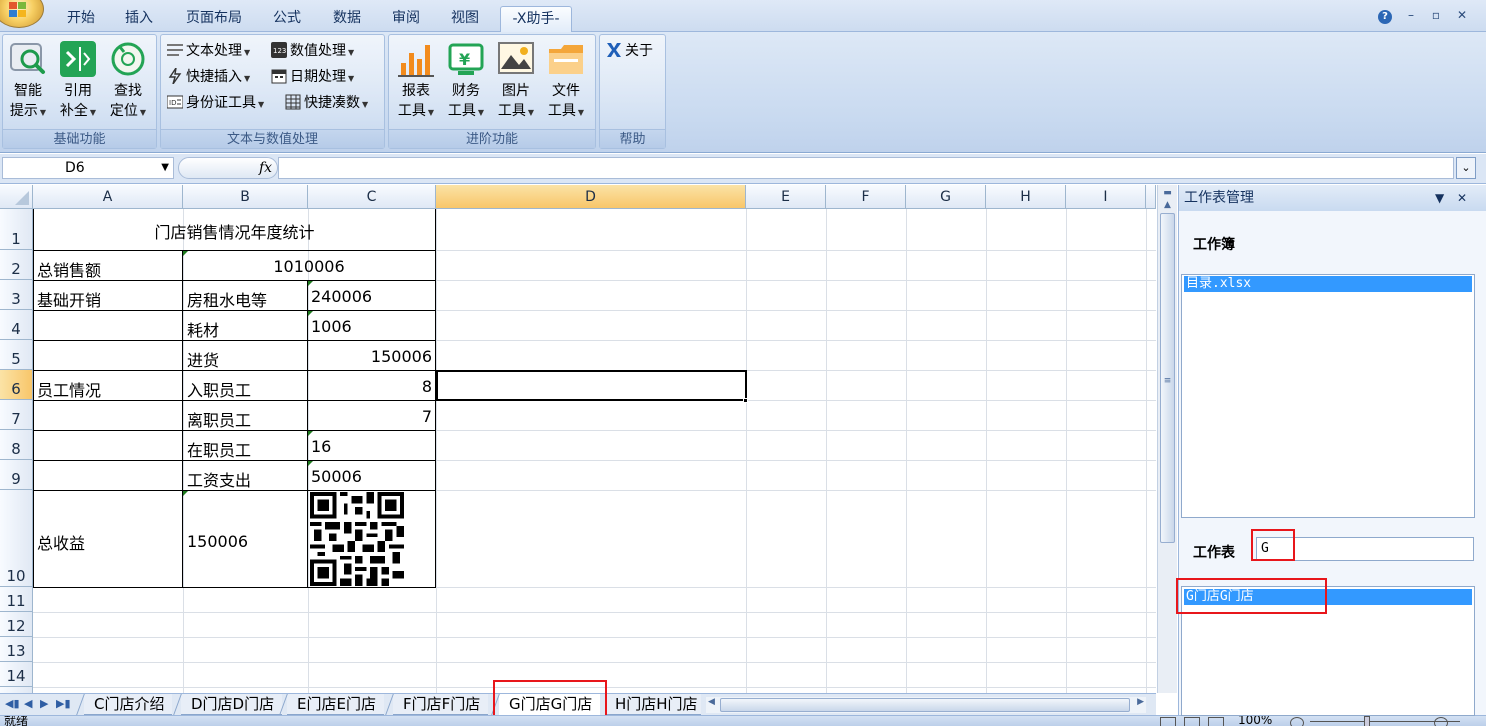  What do you see at coordinates (786, 197) in the screenshot?
I see `column-header-e: E` at bounding box center [786, 197].